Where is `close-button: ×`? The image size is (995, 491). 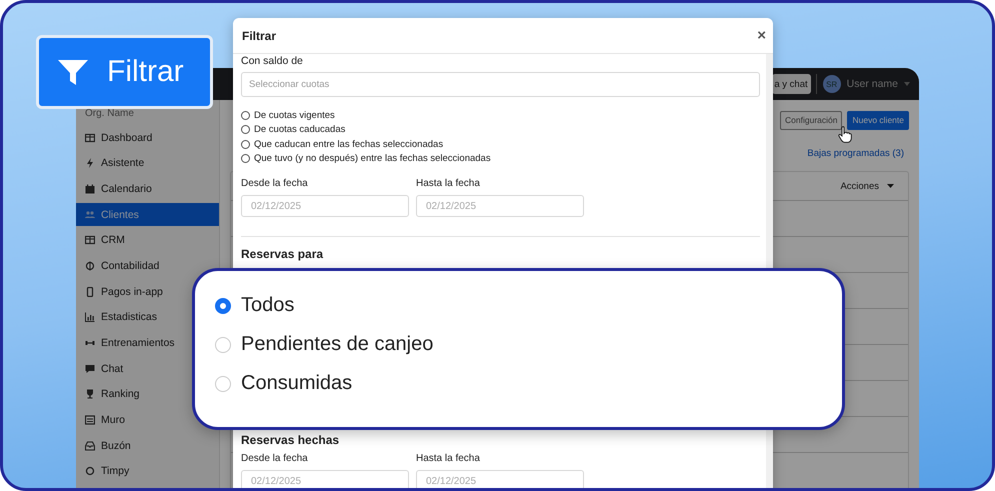 close-button: × is located at coordinates (761, 35).